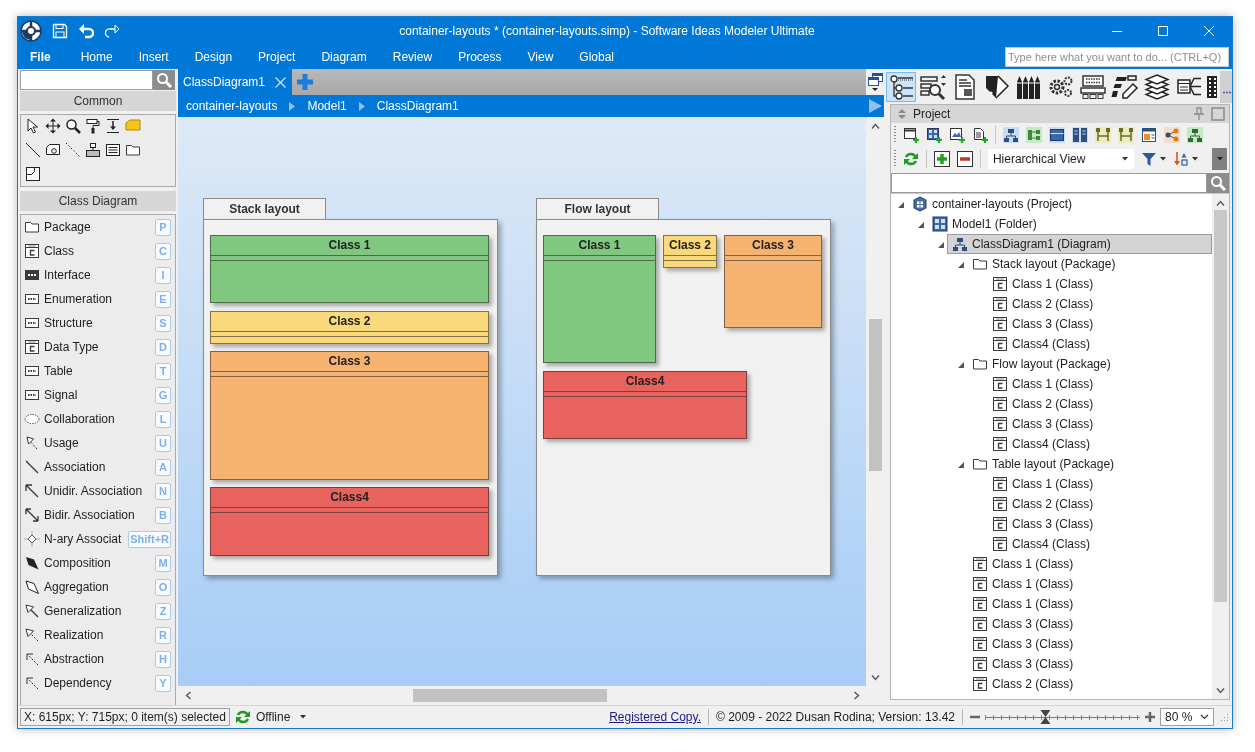 The image size is (1255, 752). What do you see at coordinates (97, 395) in the screenshot?
I see `toolbox-item: Signal` at bounding box center [97, 395].